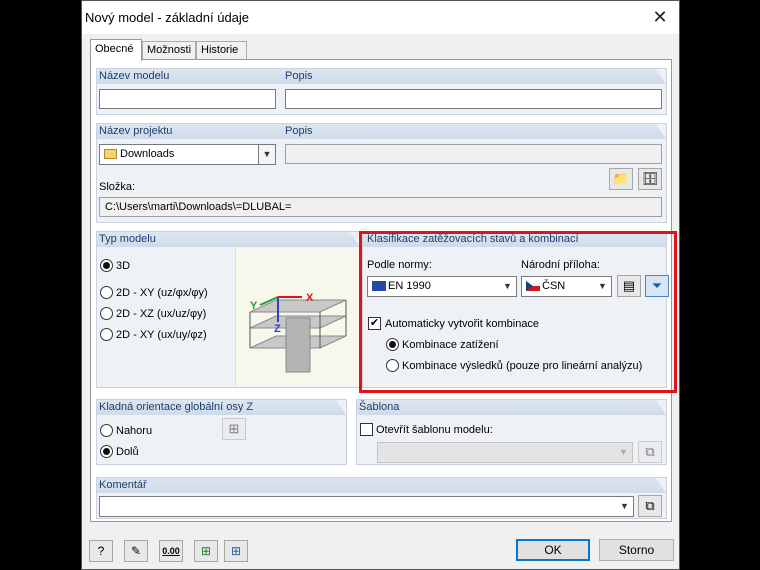  I want to click on tab-general: Obecné, so click(116, 50).